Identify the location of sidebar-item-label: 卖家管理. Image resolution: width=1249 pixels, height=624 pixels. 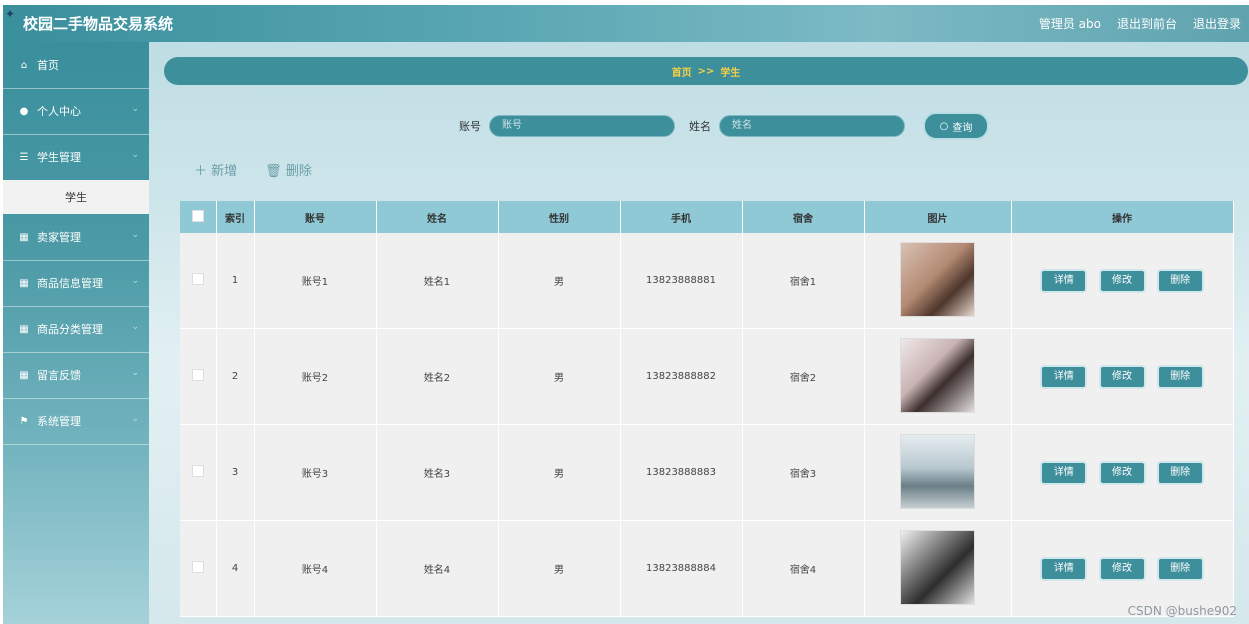
(59, 237).